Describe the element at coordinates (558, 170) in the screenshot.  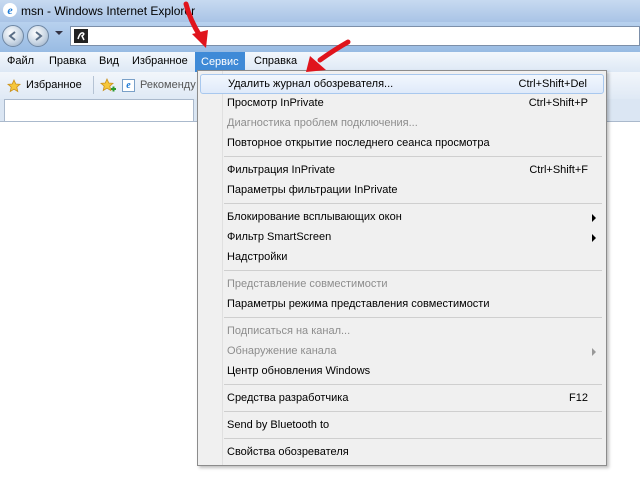
I see `menu-item-shortcut: Ctrl+Shift+F` at that location.